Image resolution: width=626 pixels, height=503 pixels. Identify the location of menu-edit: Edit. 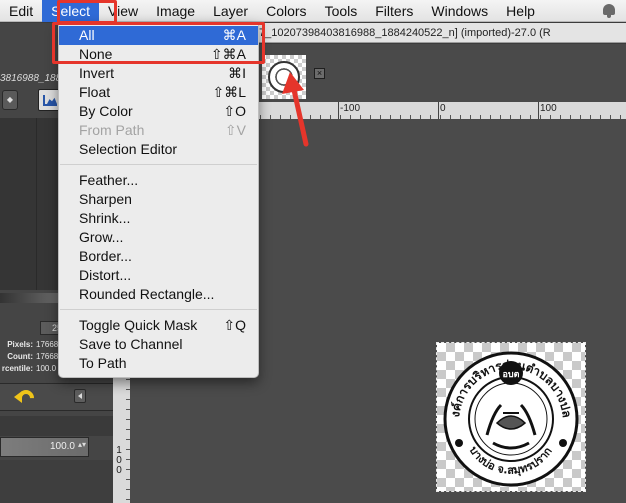
(21, 11).